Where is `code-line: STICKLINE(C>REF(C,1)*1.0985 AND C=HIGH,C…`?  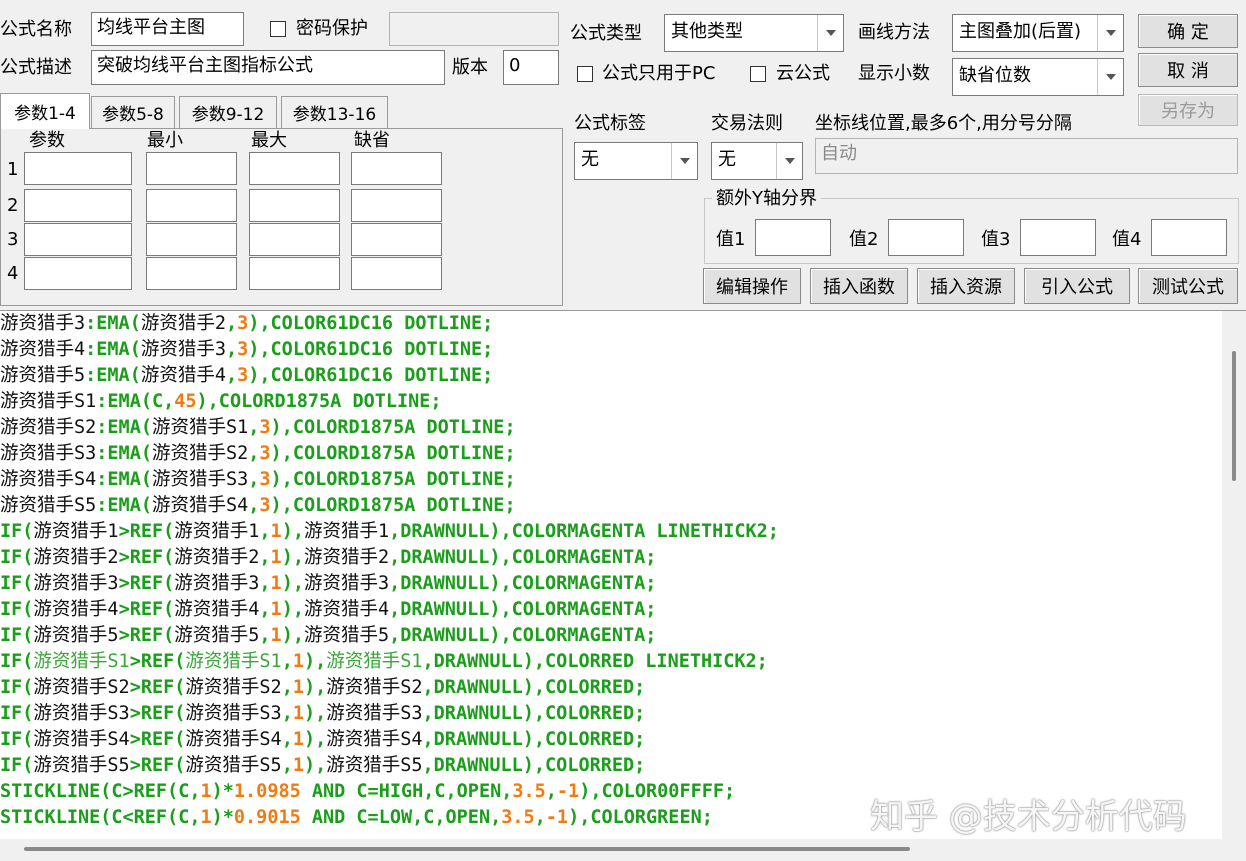 code-line: STICKLINE(C>REF(C,1)*1.0985 AND C=HIGH,C… is located at coordinates (389, 792).